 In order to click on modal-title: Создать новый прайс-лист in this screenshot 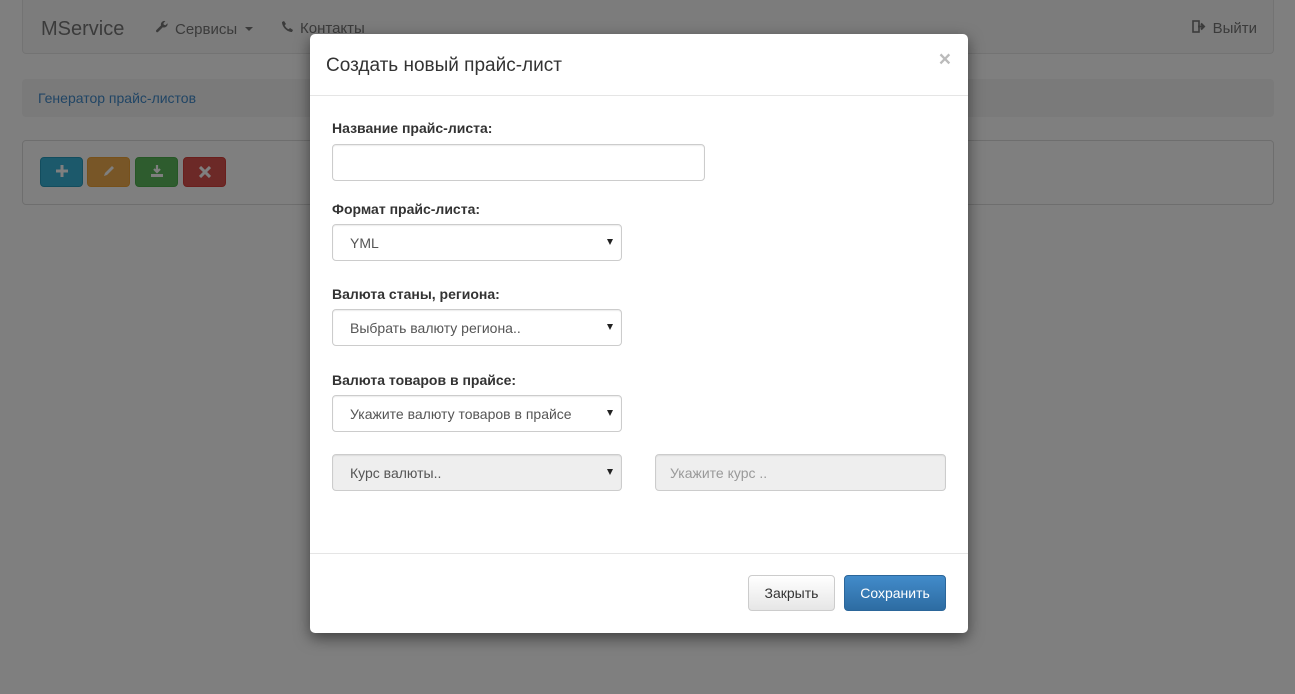, I will do `click(444, 65)`.